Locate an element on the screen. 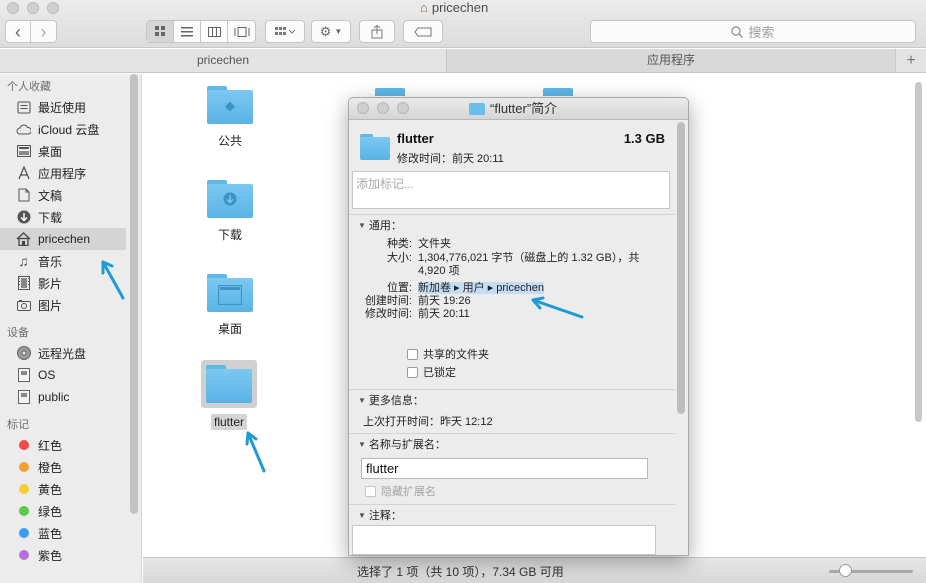 The width and height of the screenshot is (926, 583). grid-icon is located at coordinates (159, 31).